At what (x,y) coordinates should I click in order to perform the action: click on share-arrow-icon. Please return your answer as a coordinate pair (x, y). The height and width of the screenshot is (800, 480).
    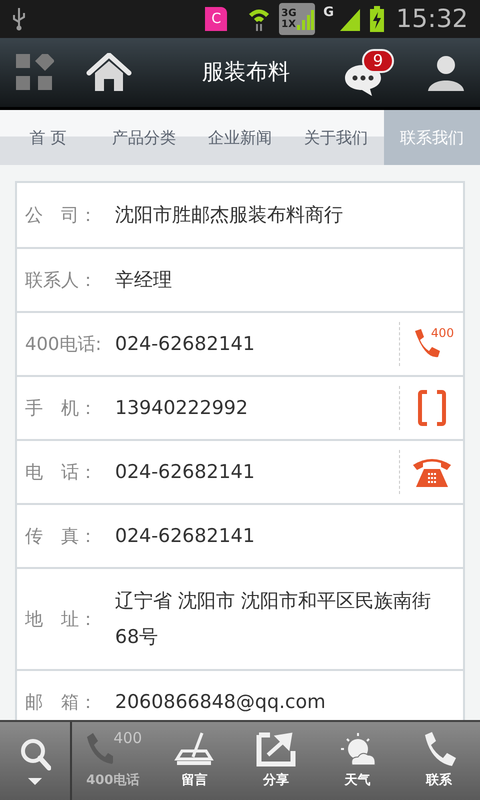
    Looking at the image, I should click on (276, 749).